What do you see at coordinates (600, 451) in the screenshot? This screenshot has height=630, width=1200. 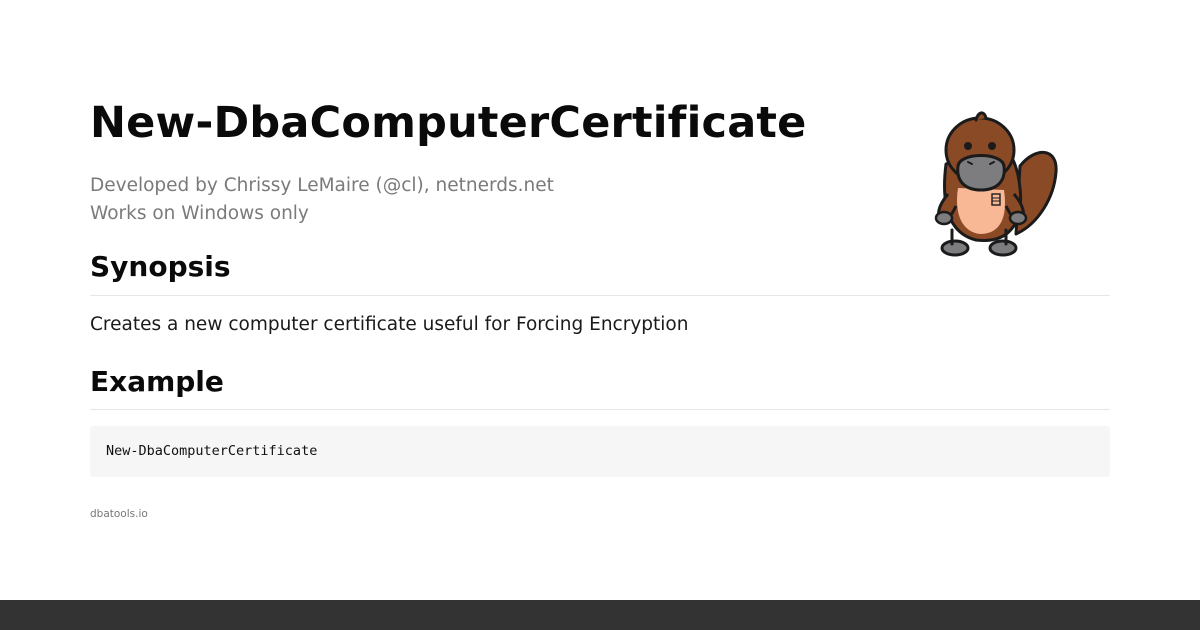 I see `example-code-block: New-DbaComputerCertificate` at bounding box center [600, 451].